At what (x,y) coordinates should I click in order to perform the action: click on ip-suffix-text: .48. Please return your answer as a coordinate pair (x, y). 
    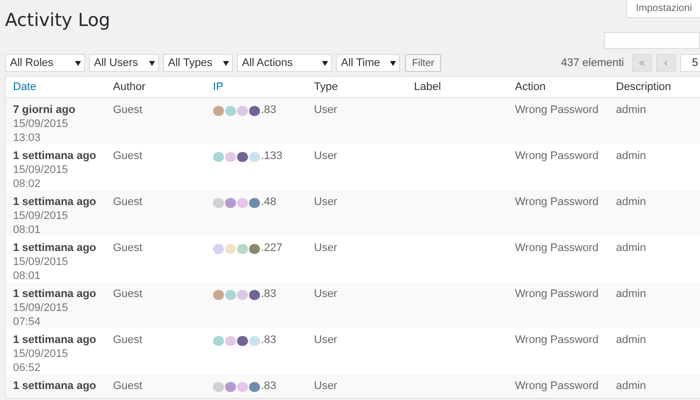
    Looking at the image, I should click on (268, 202).